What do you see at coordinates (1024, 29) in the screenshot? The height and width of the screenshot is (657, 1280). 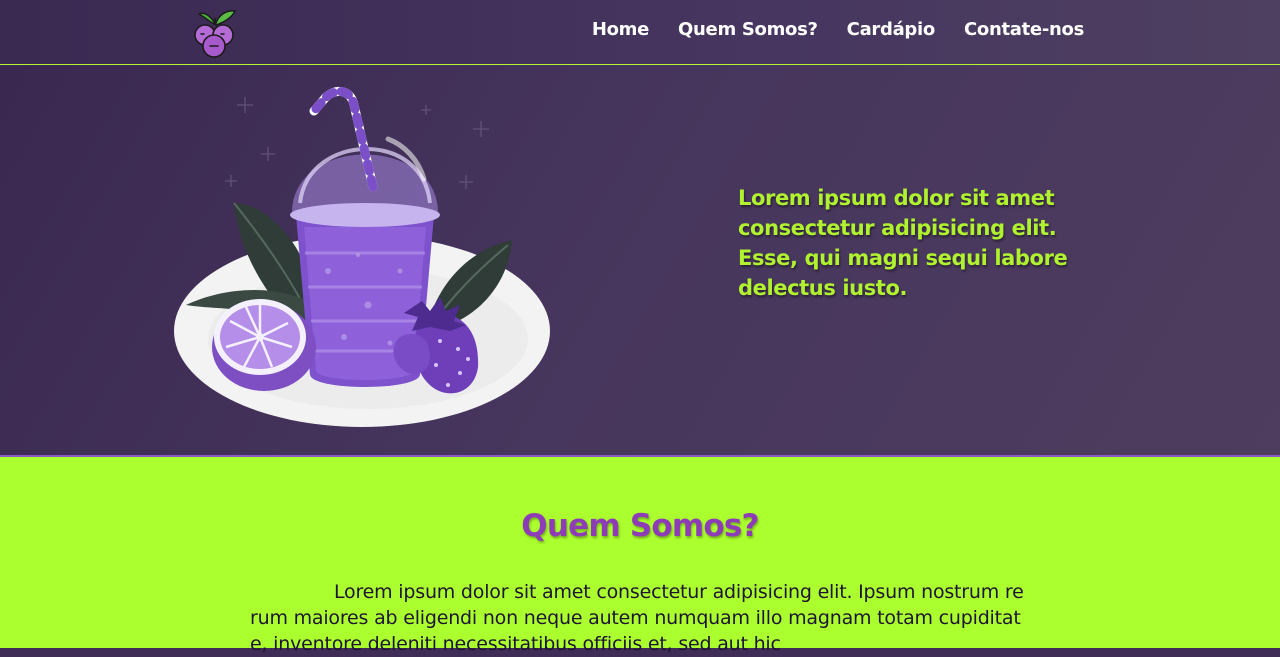 I see `nav-link-contate-nos: Contate-nos` at bounding box center [1024, 29].